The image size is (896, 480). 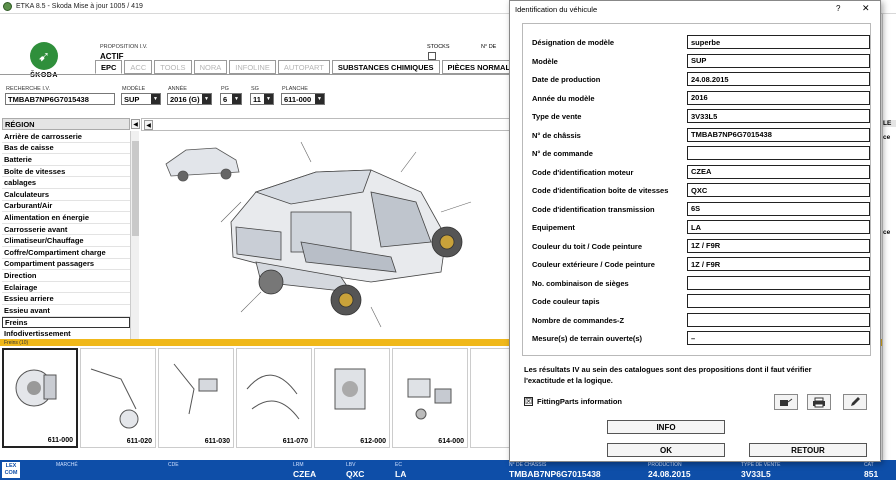 I want to click on pencil-icon, so click(x=855, y=401).